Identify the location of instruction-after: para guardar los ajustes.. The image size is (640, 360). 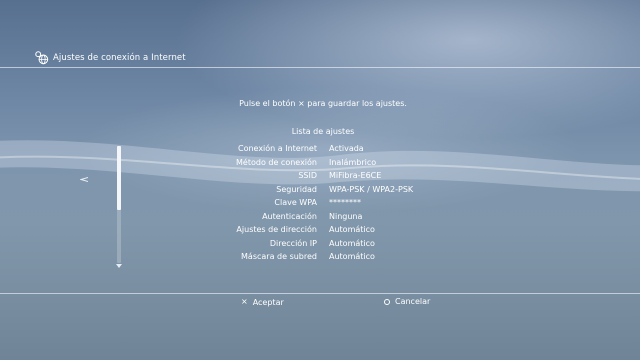
(357, 103).